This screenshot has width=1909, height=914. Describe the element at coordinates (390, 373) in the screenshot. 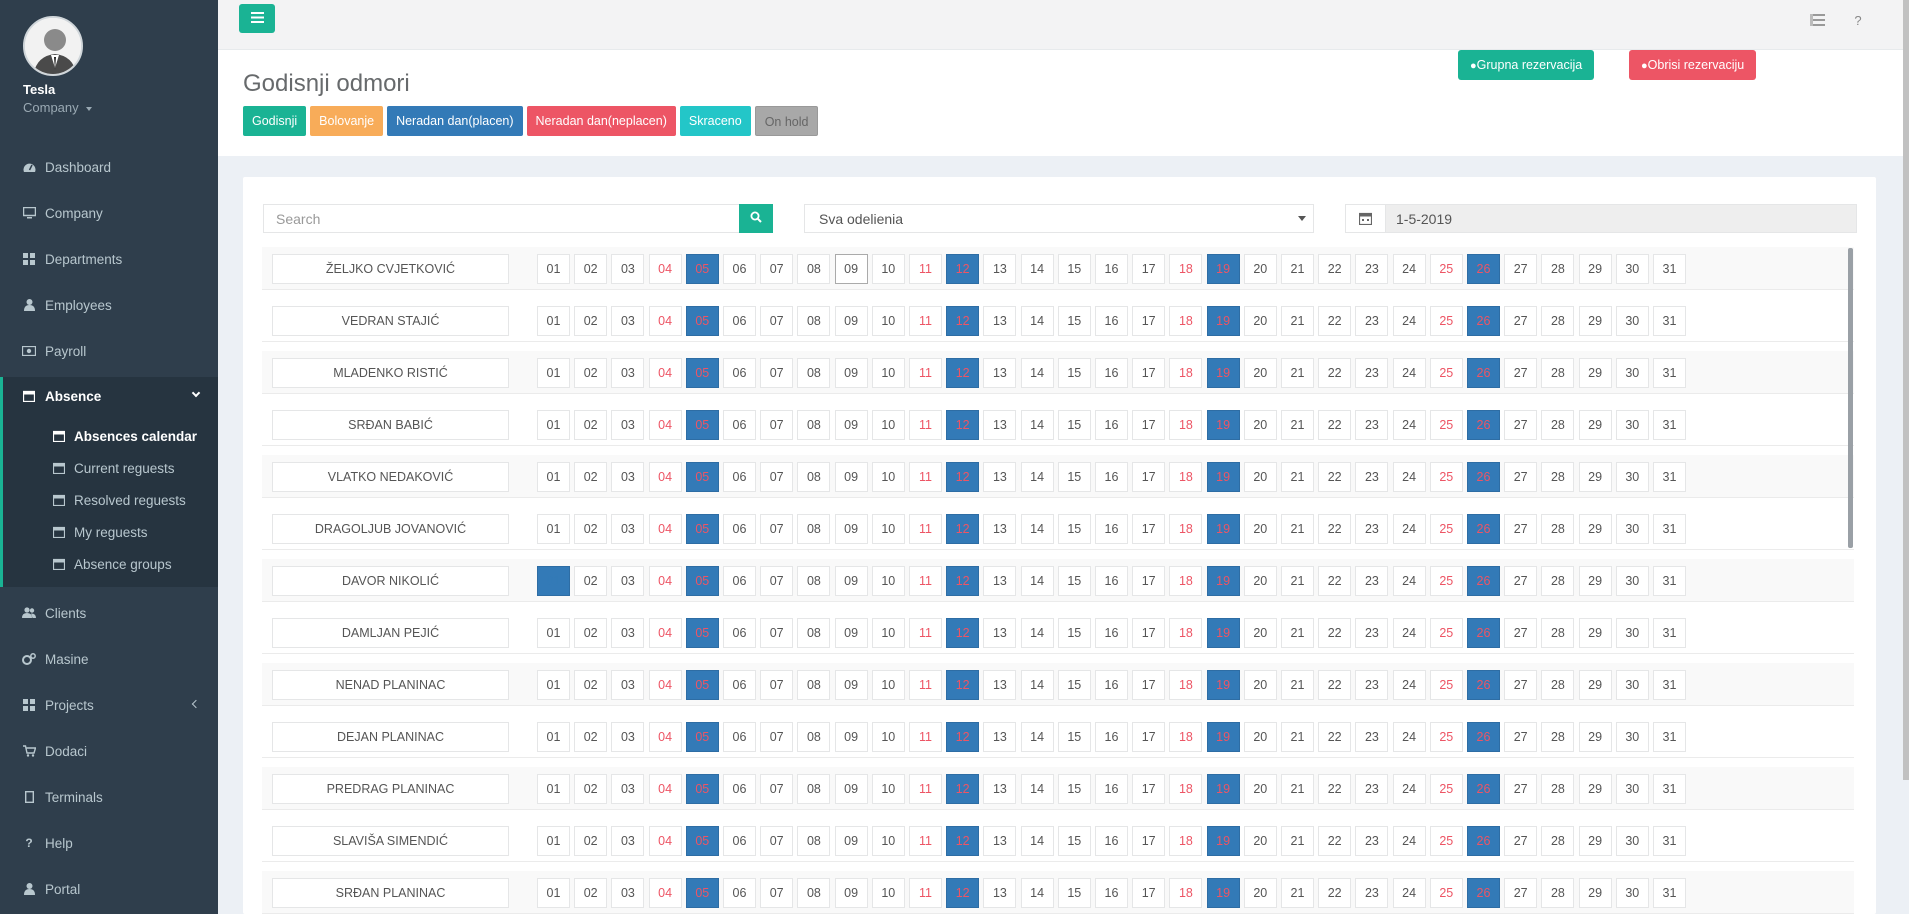

I see `employee-name: MLADENKO RISTIĆ` at that location.